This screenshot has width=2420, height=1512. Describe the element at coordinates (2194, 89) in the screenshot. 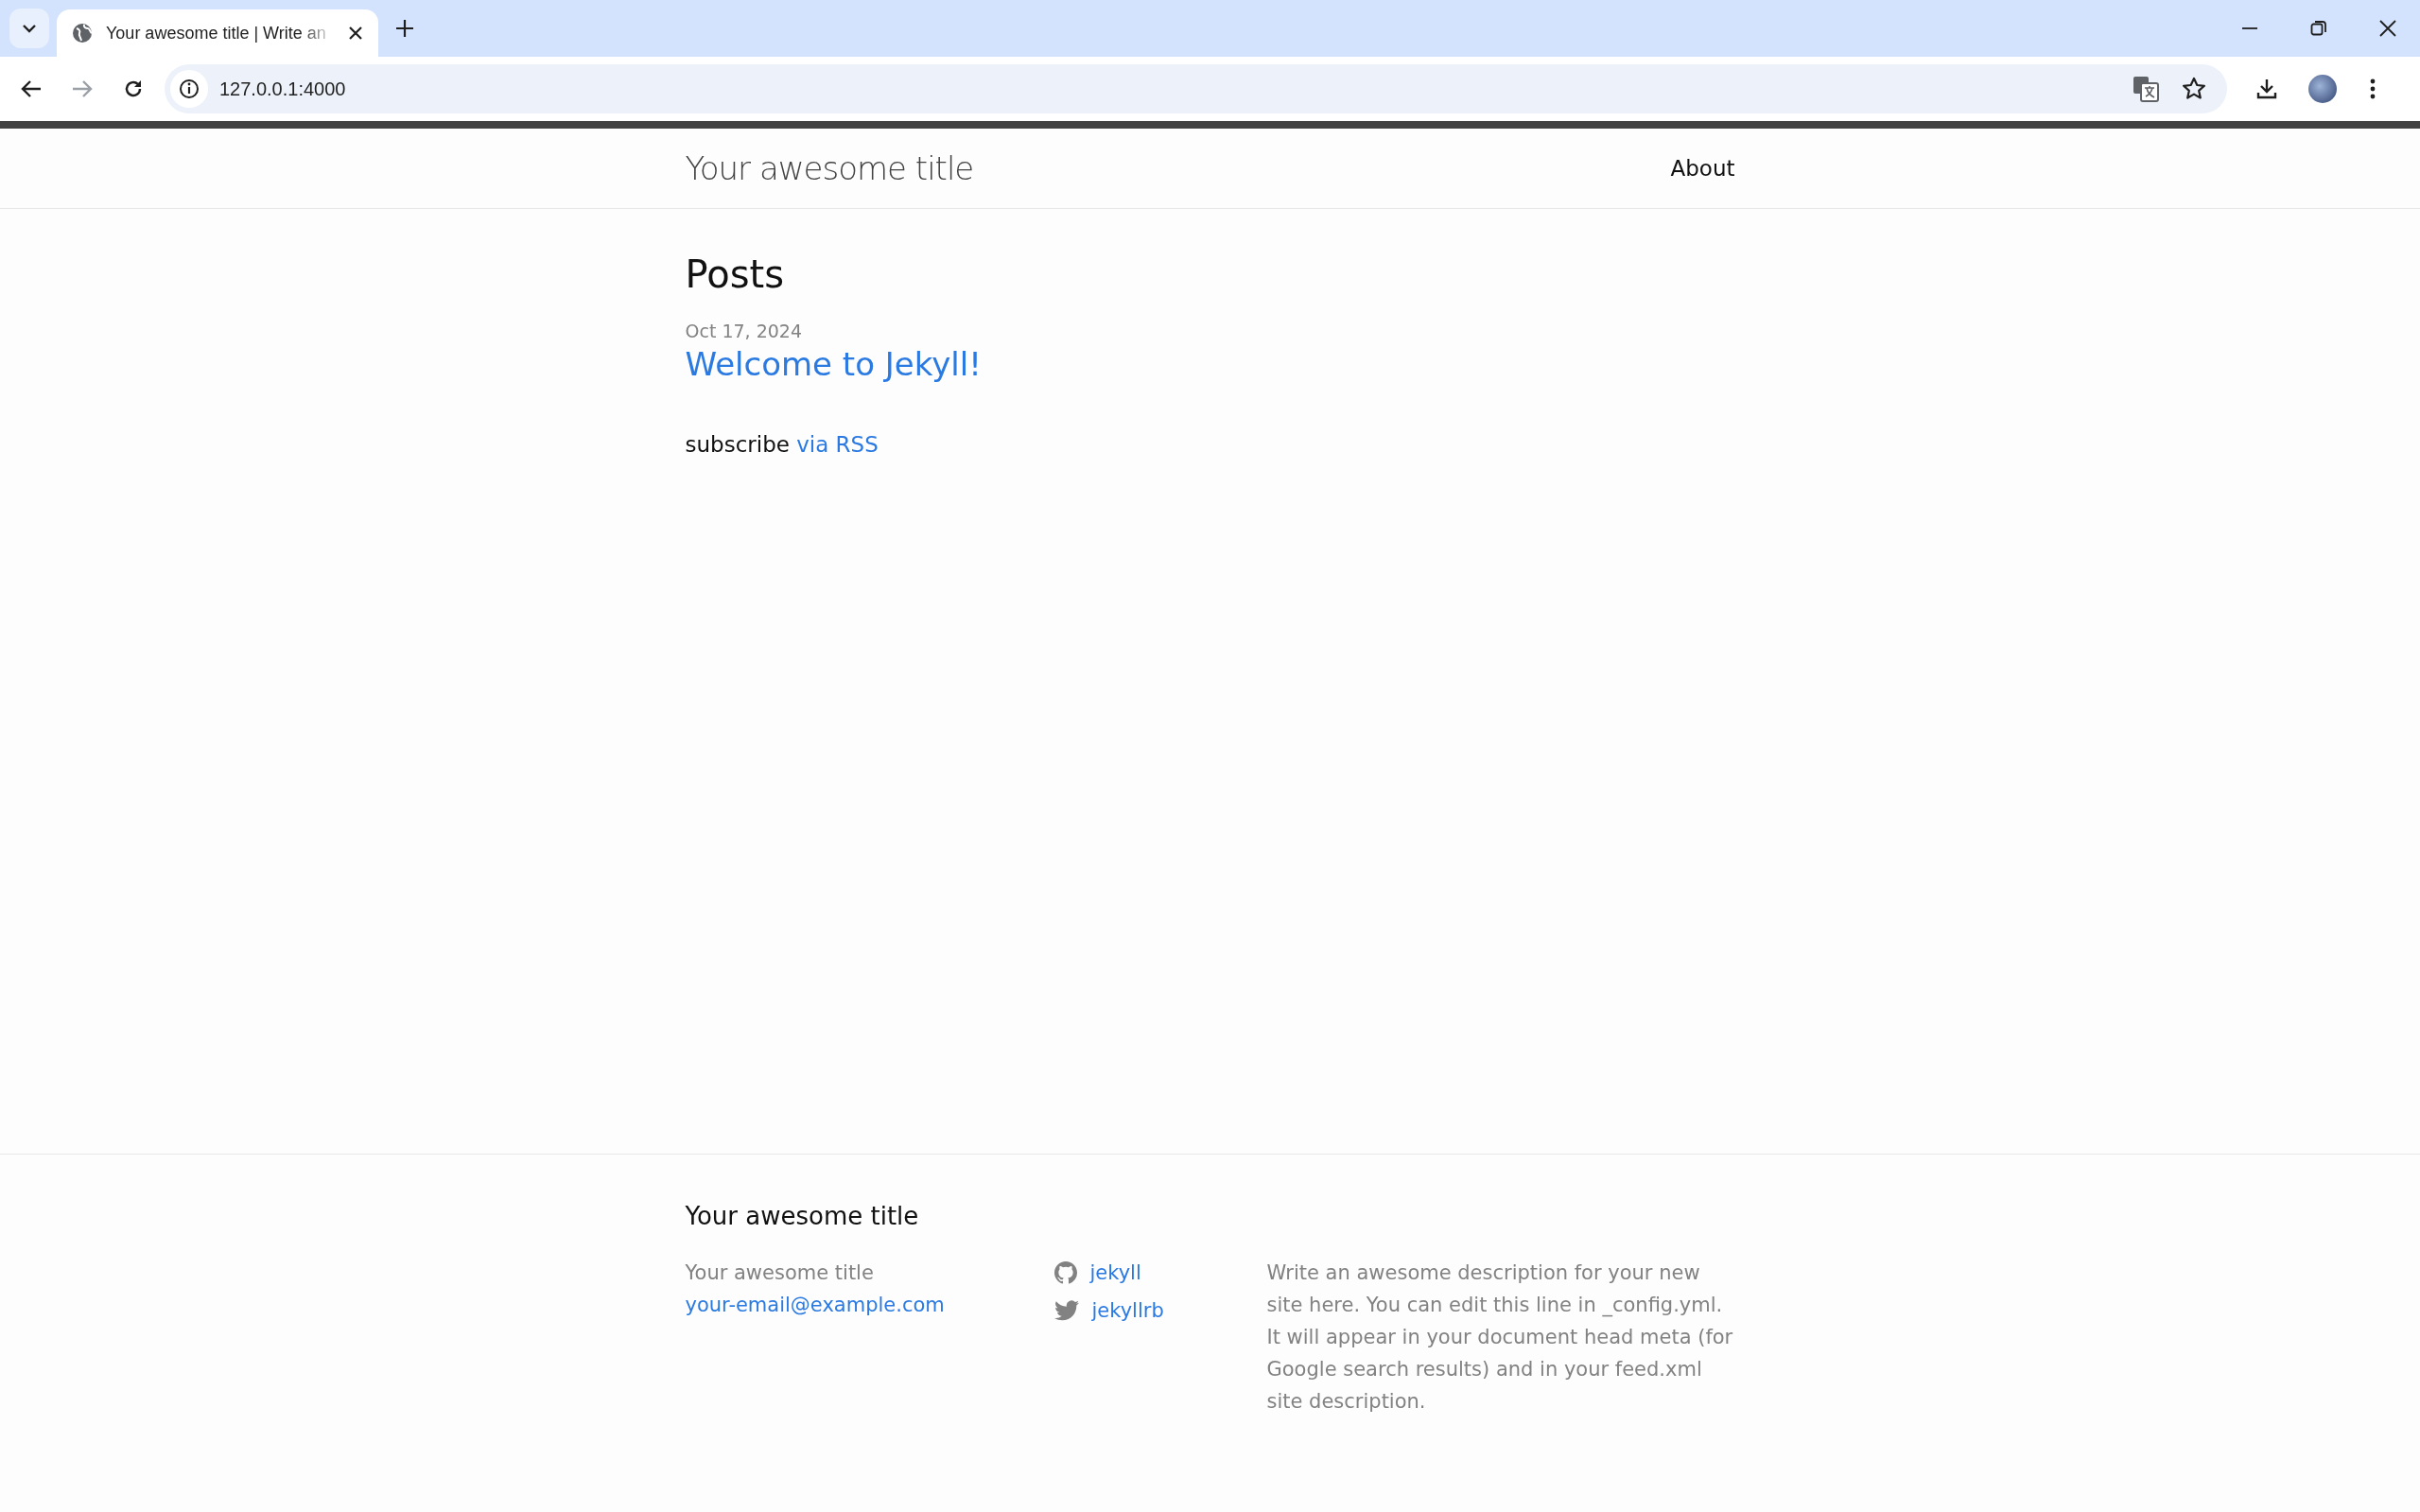

I see `star-icon` at that location.